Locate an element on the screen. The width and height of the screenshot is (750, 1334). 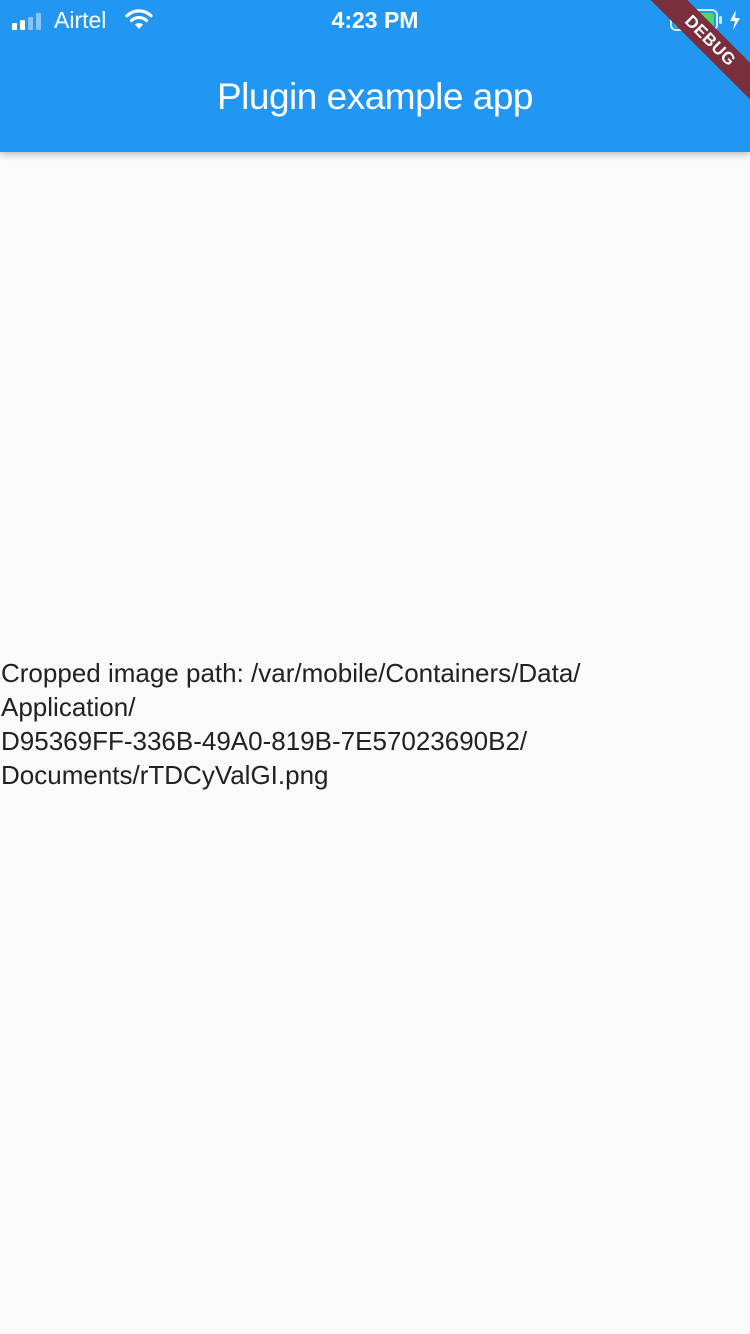
app-bar: Airtel 4:23 PM Plugin example app is located at coordinates (375, 76).